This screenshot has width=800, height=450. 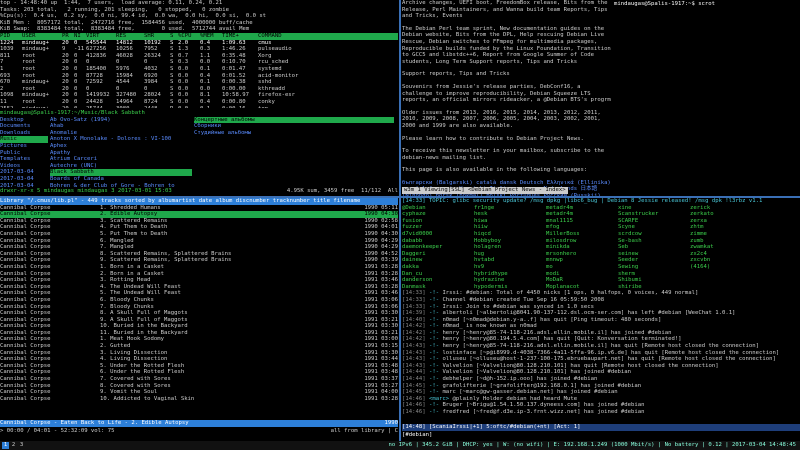 What do you see at coordinates (199, 241) in the screenshot?
I see `cmus-track-row: Cannibal Corpse 6. Mangled 1990 04:29` at bounding box center [199, 241].